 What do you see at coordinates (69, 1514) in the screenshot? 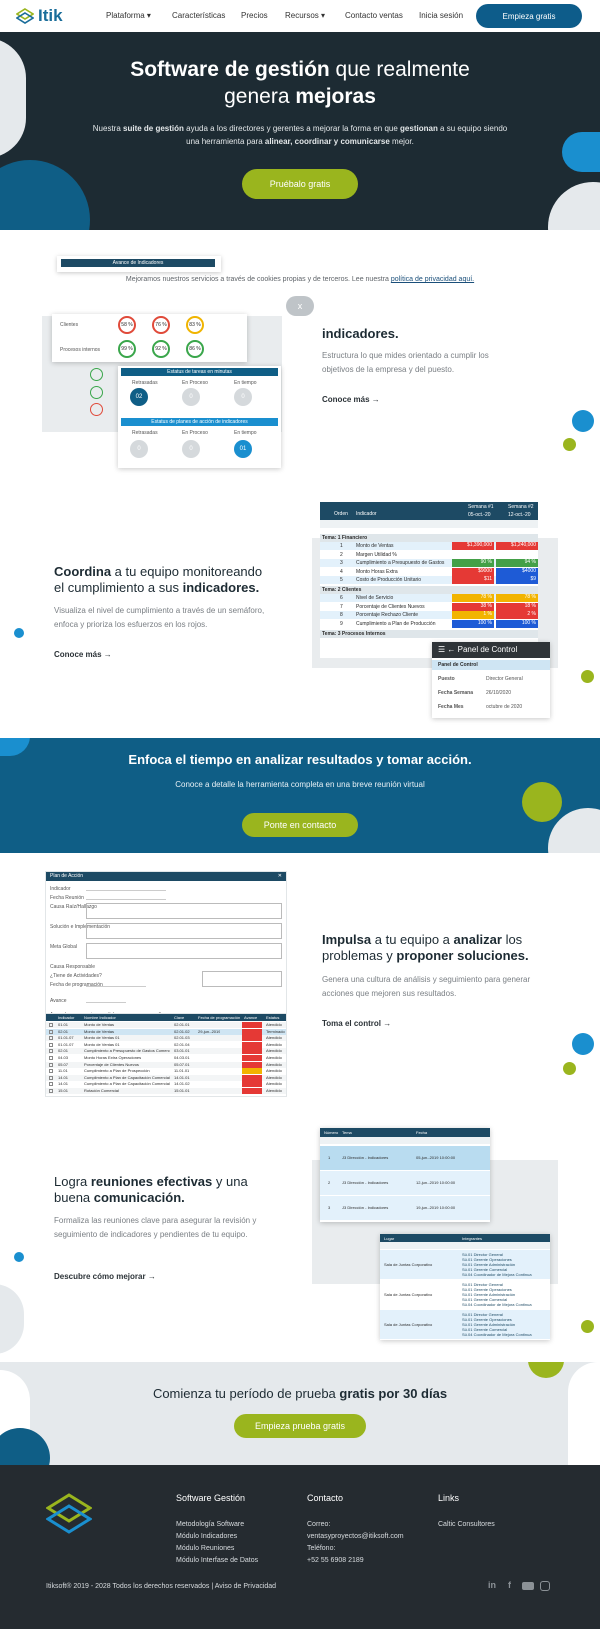
I see `footer-logo-icon` at bounding box center [69, 1514].